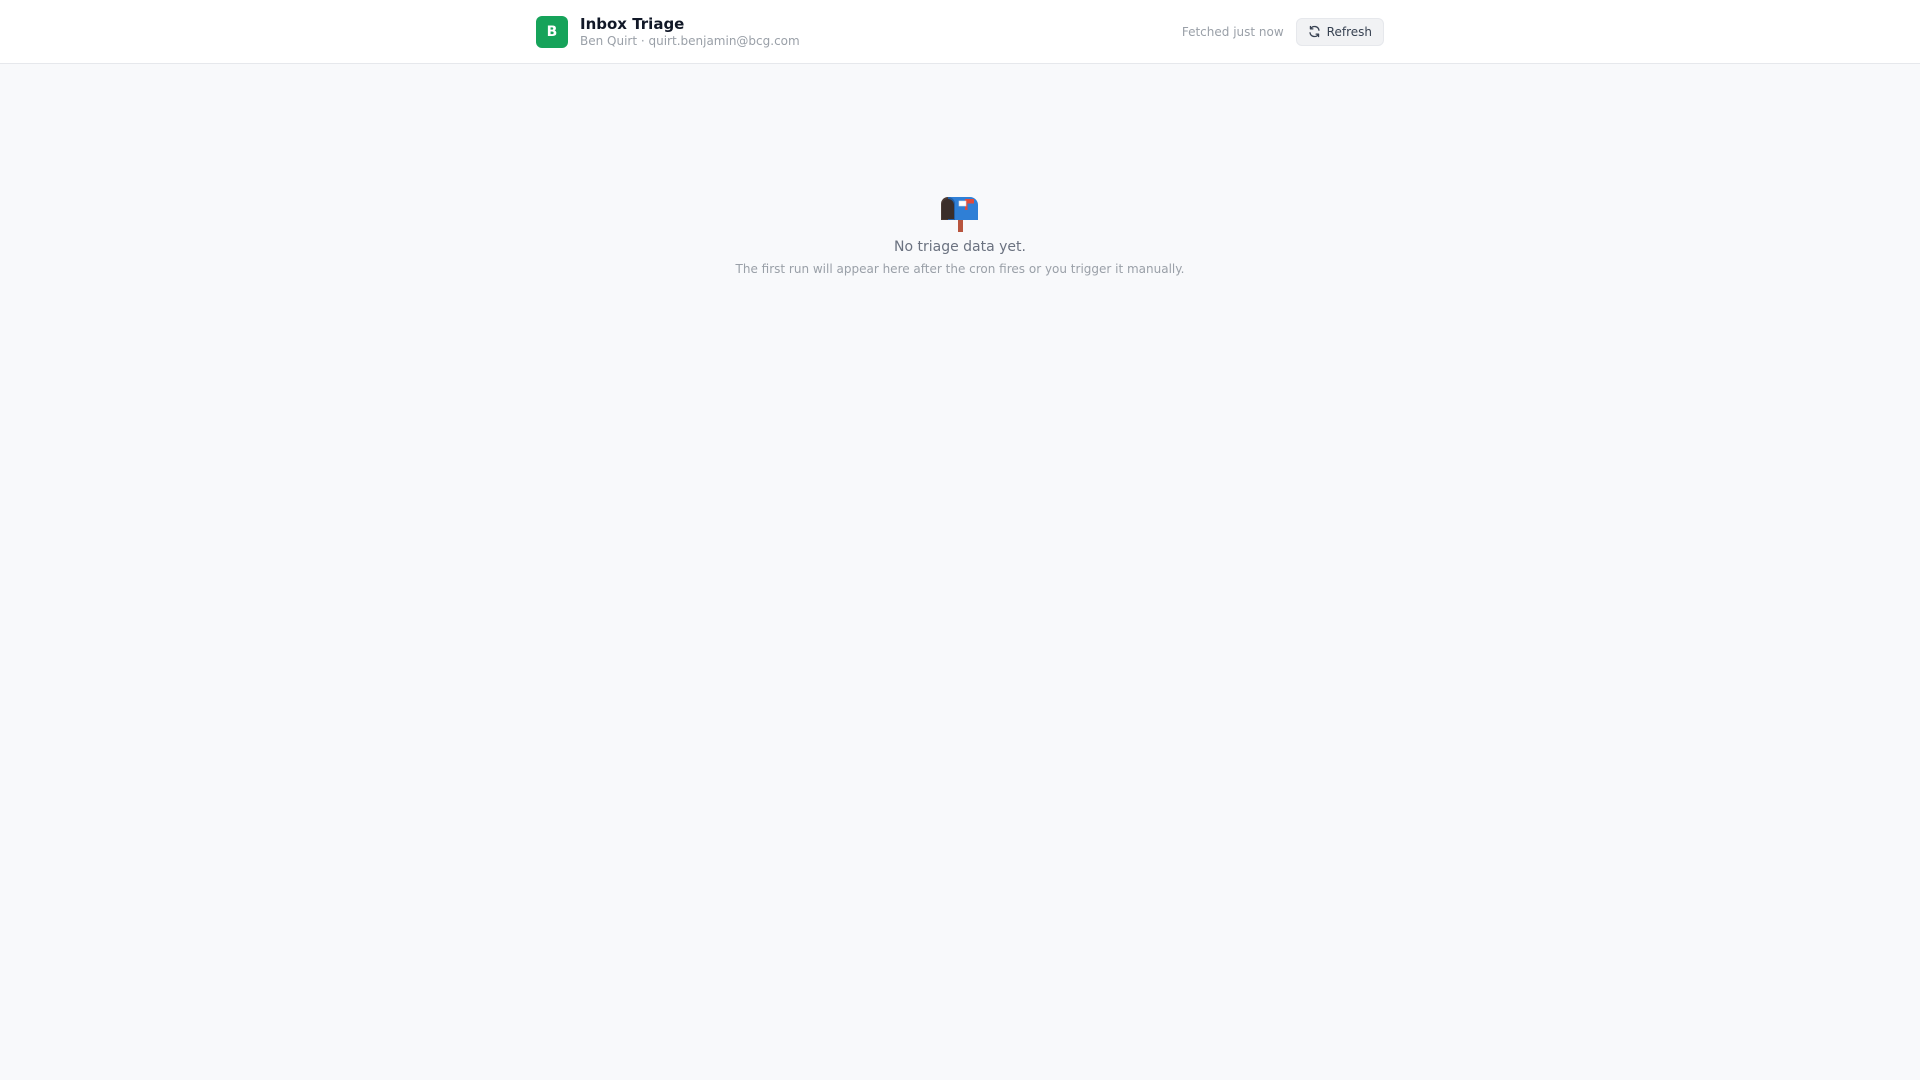 This screenshot has width=1920, height=1080. Describe the element at coordinates (632, 23) in the screenshot. I see `app-title: Inbox Triage` at that location.